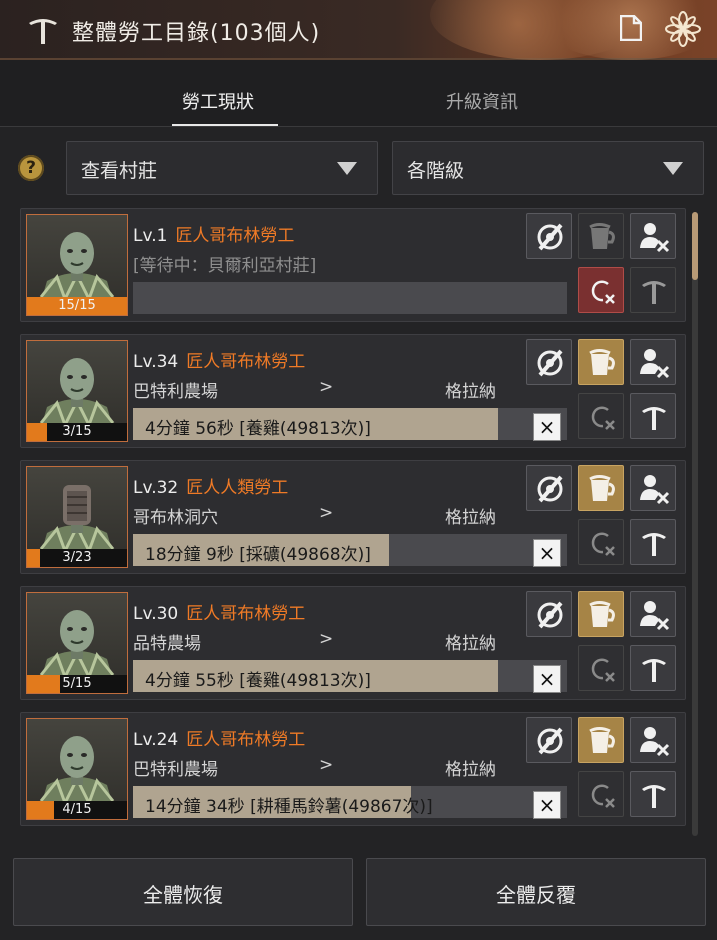 Image resolution: width=717 pixels, height=940 pixels. I want to click on worker-level: Lv.32 匠人人類勞工, so click(210, 485).